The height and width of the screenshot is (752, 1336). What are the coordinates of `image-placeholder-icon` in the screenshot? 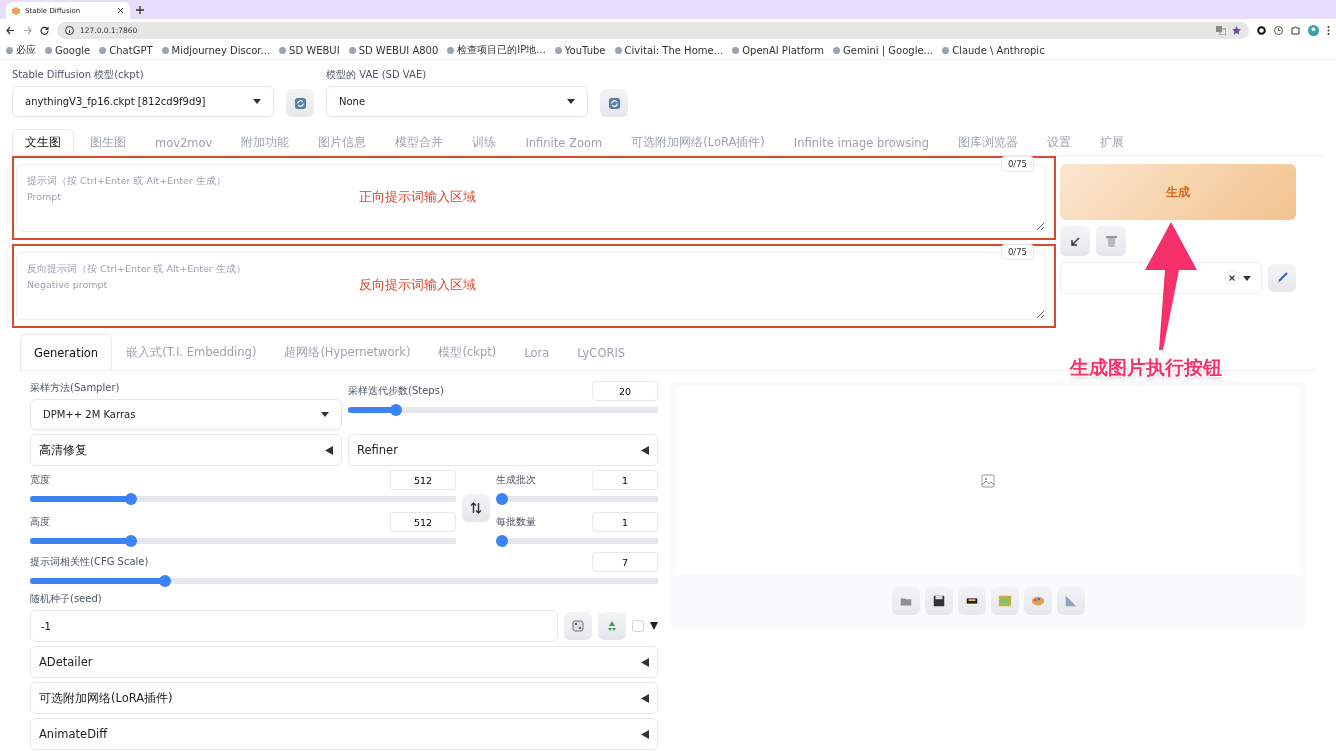 It's located at (988, 481).